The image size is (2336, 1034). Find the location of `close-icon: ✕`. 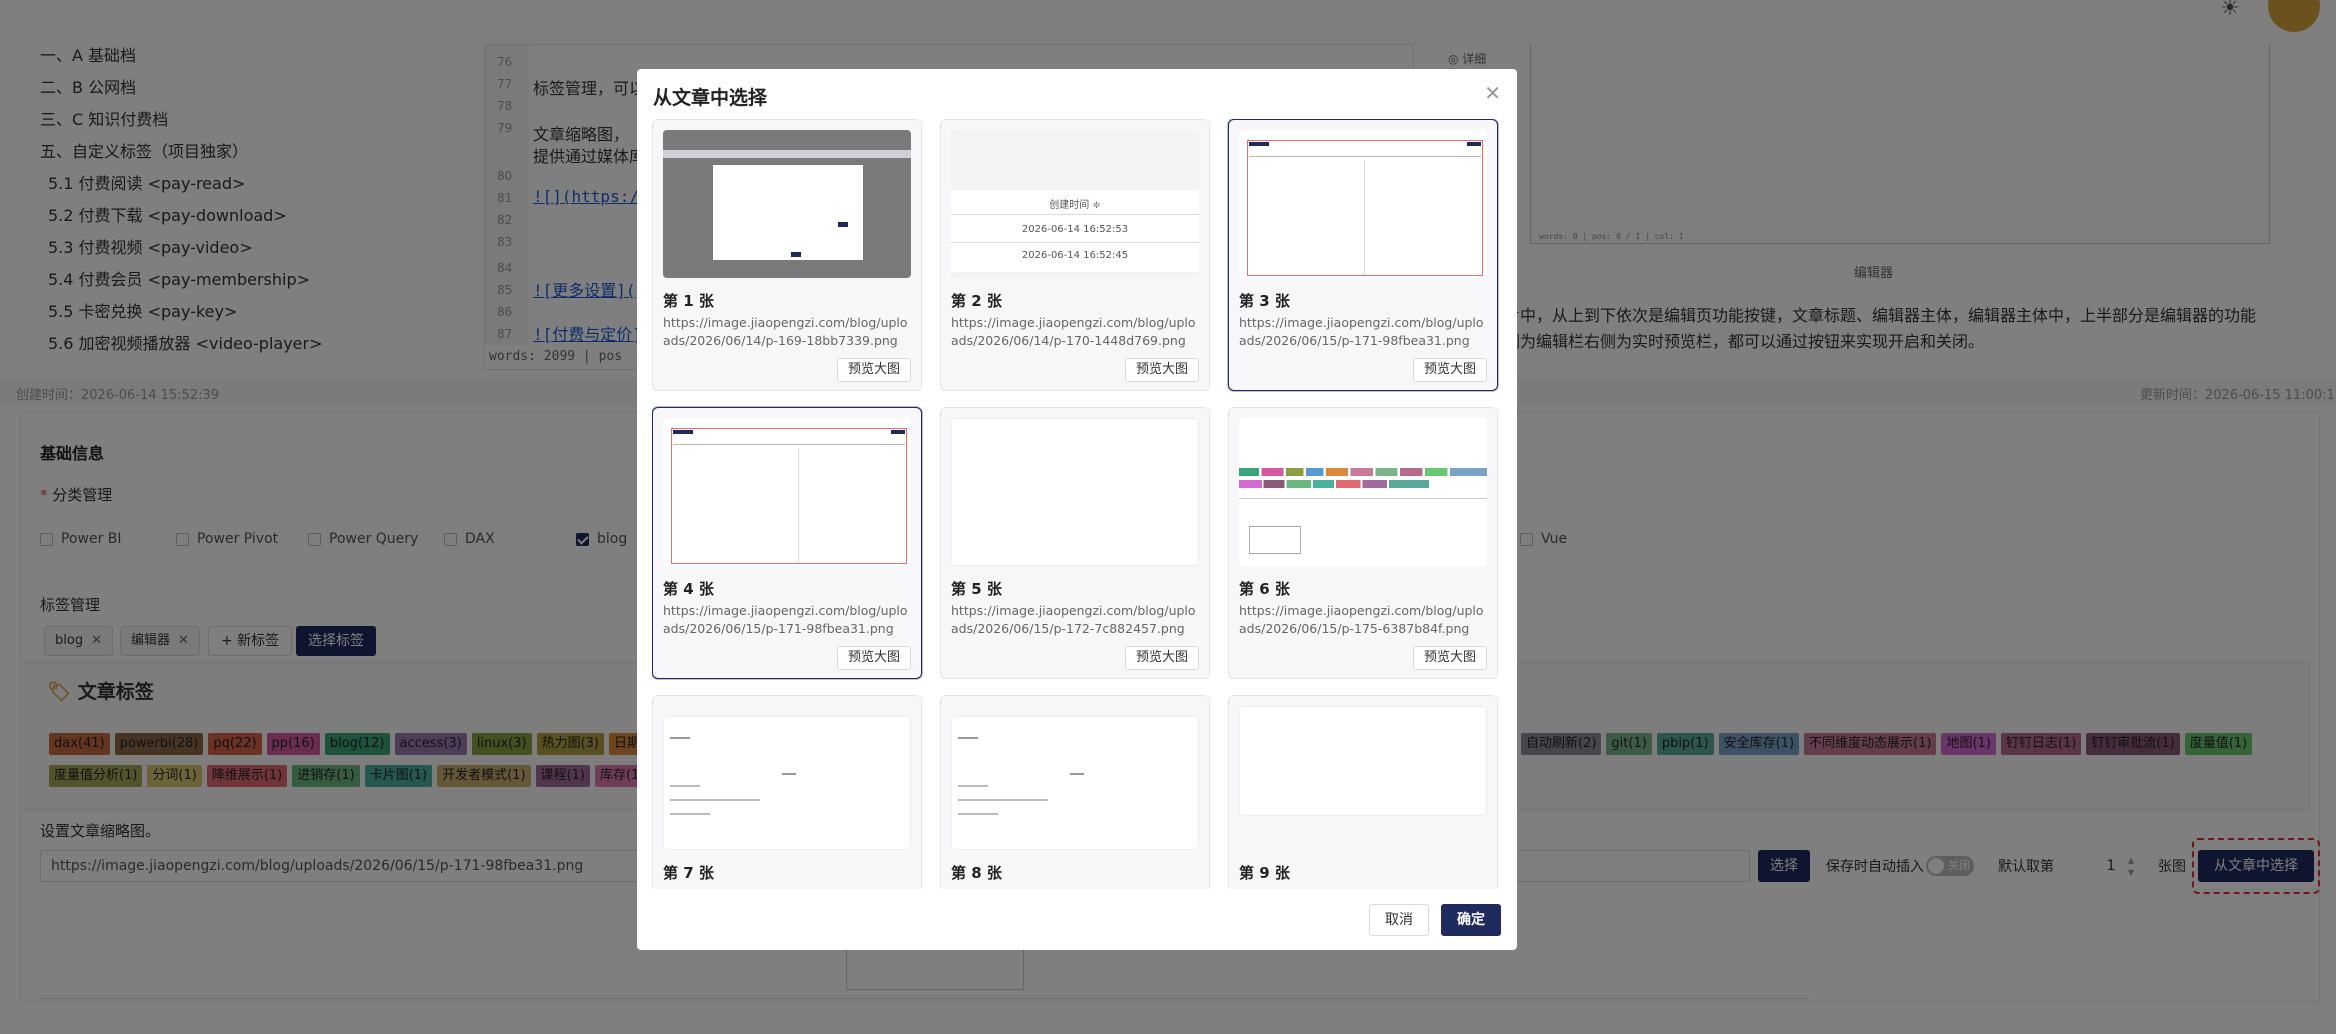

close-icon: ✕ is located at coordinates (1492, 93).